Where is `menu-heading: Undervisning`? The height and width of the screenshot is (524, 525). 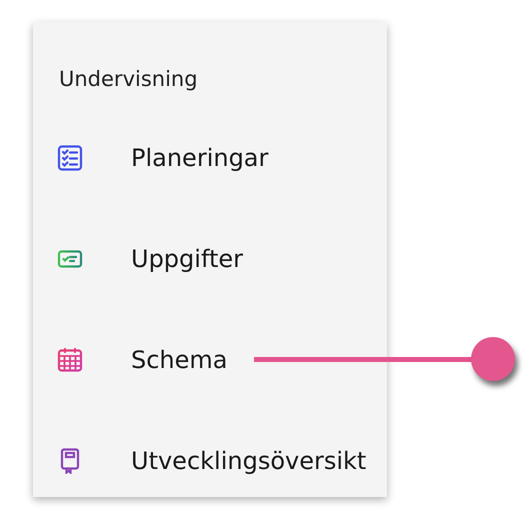 menu-heading: Undervisning is located at coordinates (128, 79).